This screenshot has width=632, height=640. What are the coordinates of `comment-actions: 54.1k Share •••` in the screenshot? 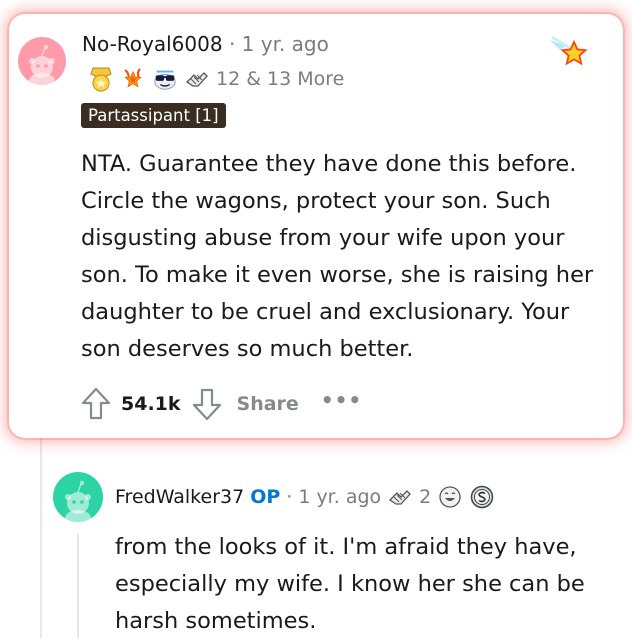 It's located at (221, 404).